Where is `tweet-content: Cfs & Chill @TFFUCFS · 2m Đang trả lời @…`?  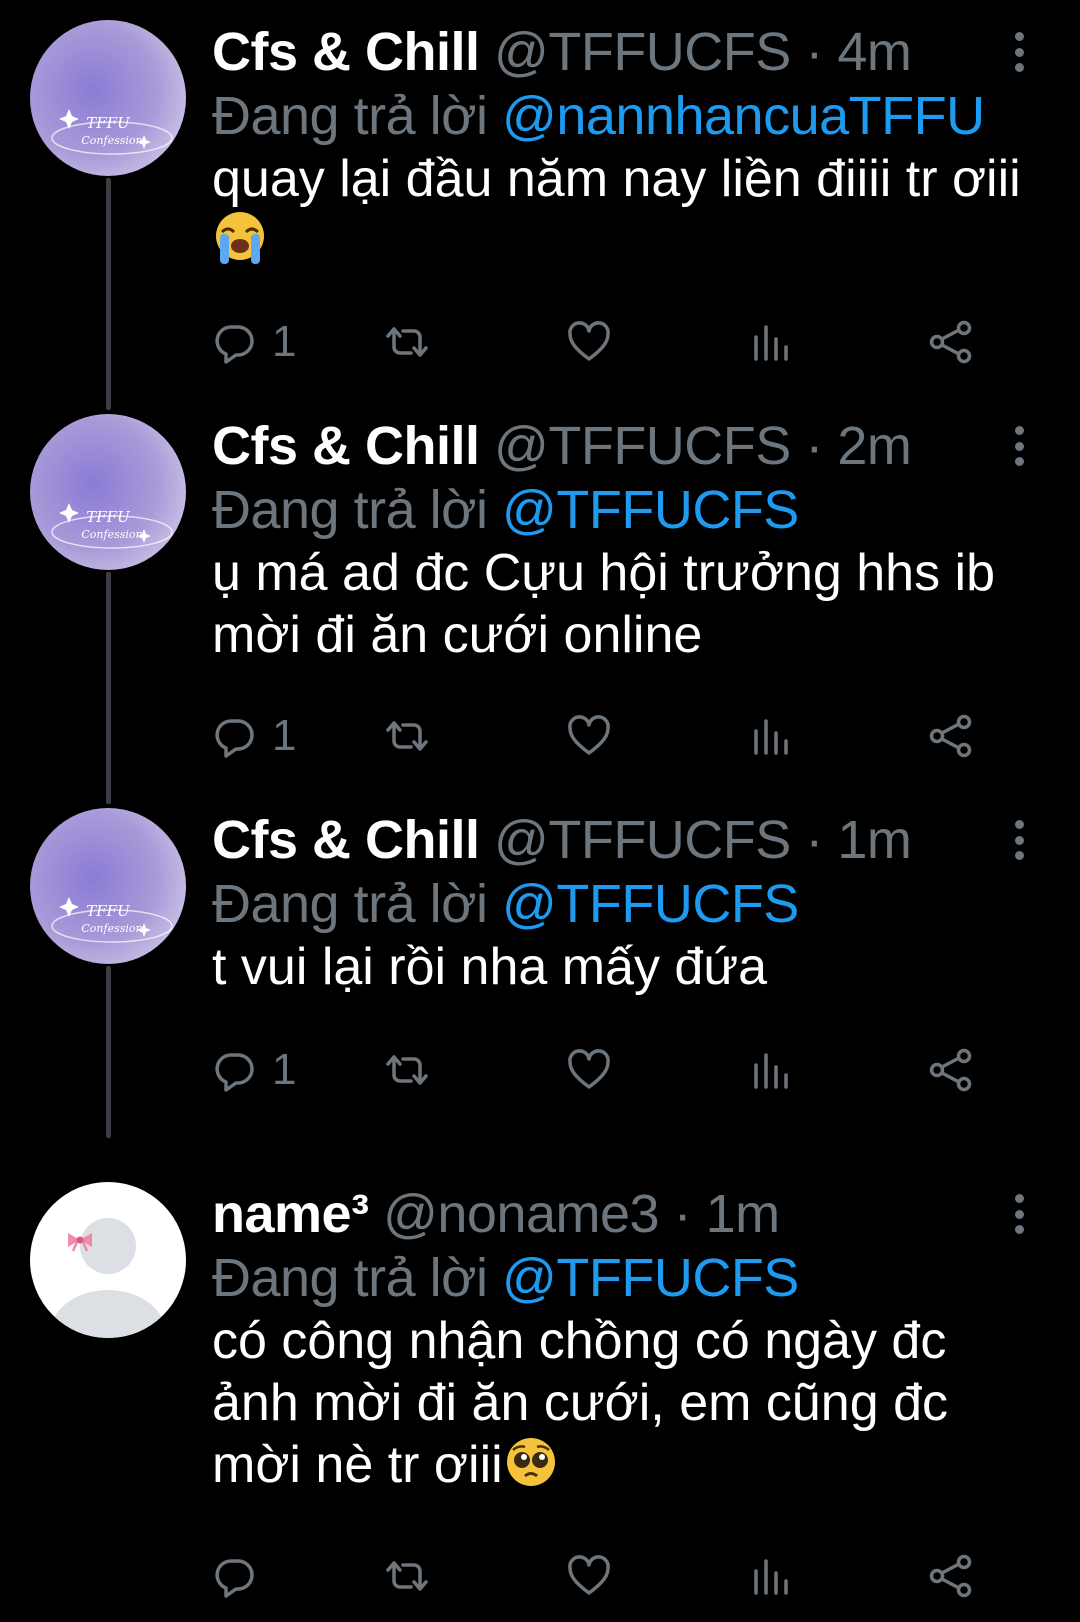
tweet-content: Cfs & Chill @TFFUCFS · 2m Đang trả lời @… is located at coordinates (646, 540).